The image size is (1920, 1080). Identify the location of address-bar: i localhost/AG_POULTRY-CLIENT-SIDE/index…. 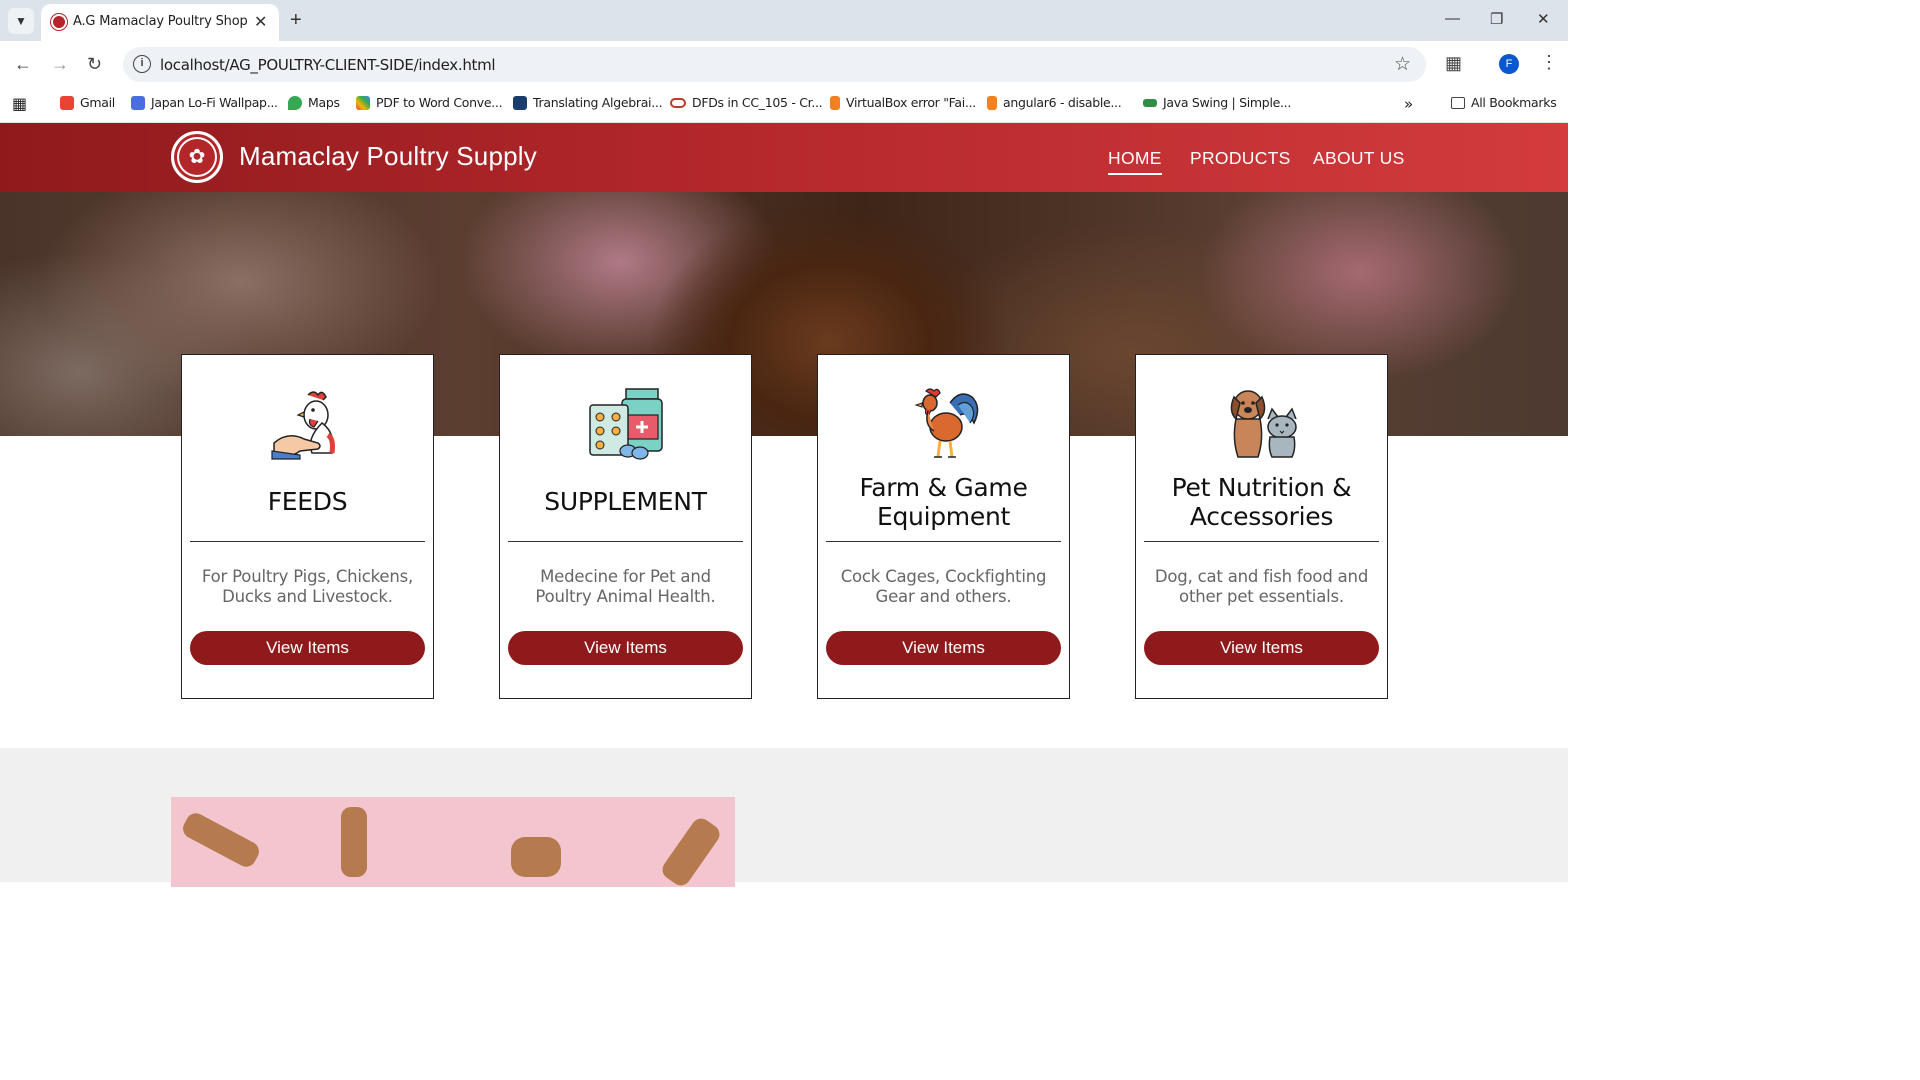
(774, 64).